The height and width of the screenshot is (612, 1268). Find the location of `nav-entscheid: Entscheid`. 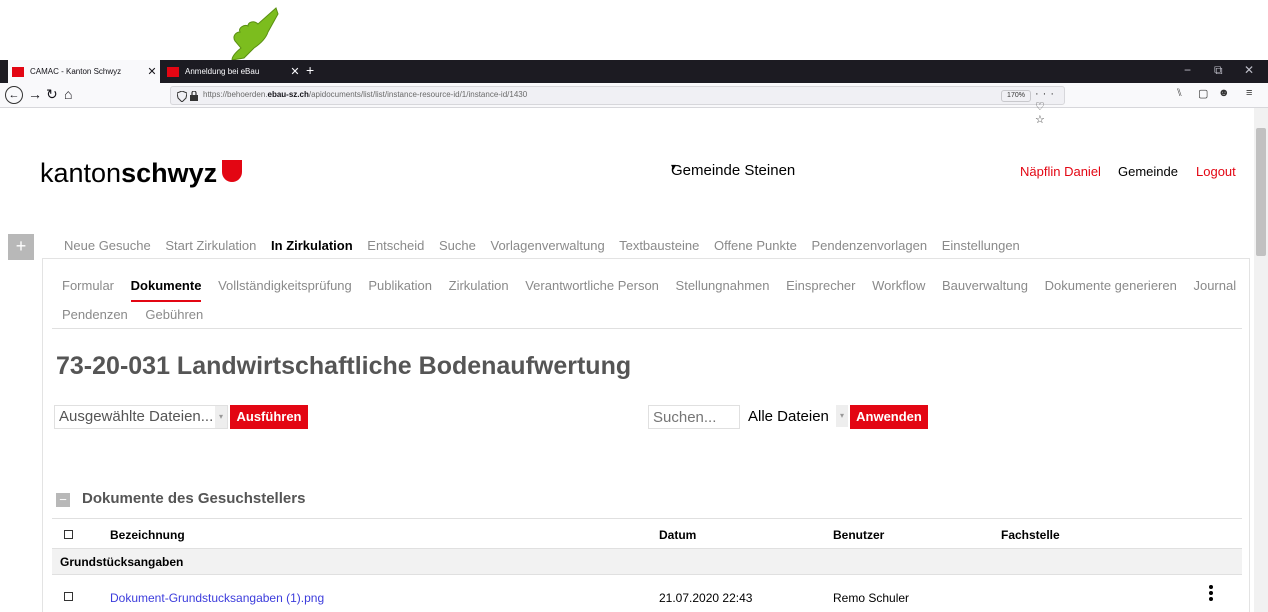

nav-entscheid: Entscheid is located at coordinates (395, 245).